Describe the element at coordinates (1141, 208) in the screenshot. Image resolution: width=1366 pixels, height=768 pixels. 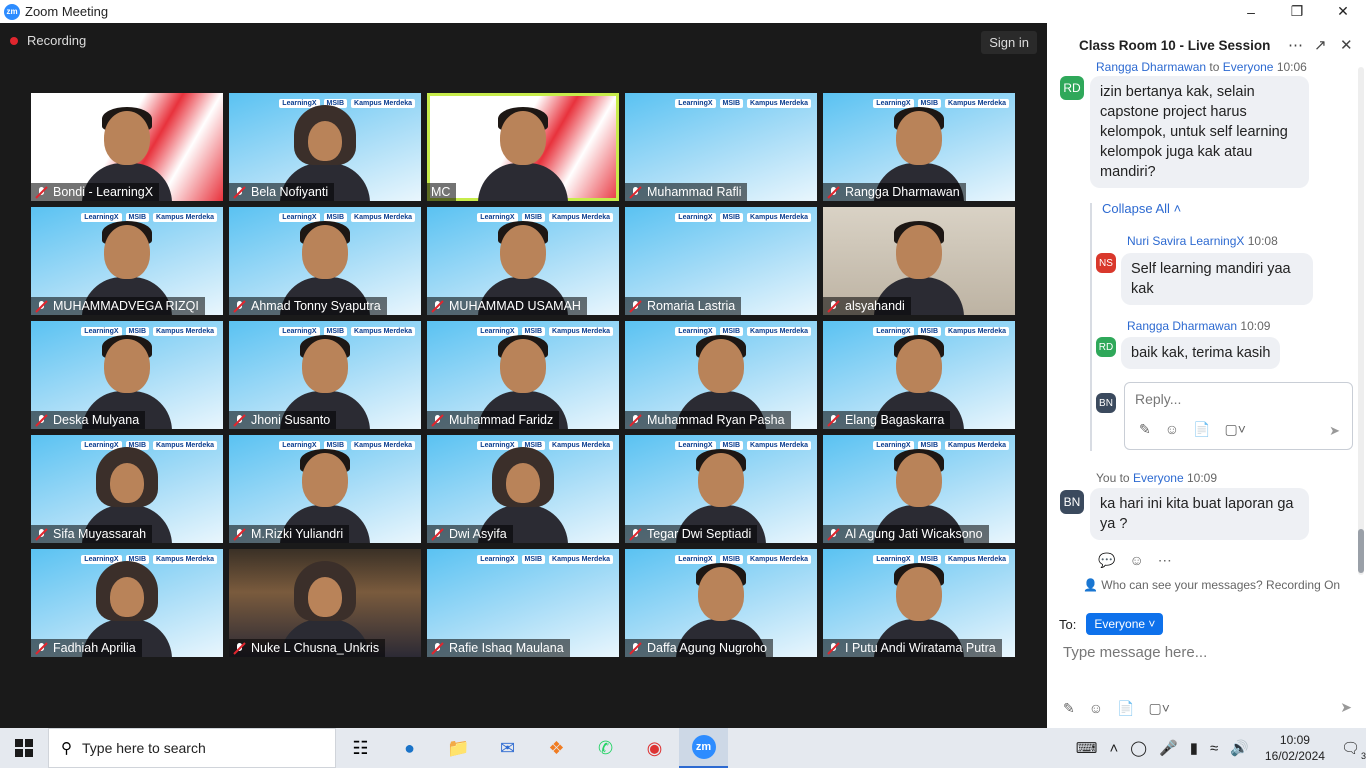
I see `collapse-all-button: Collapse All ˄` at that location.